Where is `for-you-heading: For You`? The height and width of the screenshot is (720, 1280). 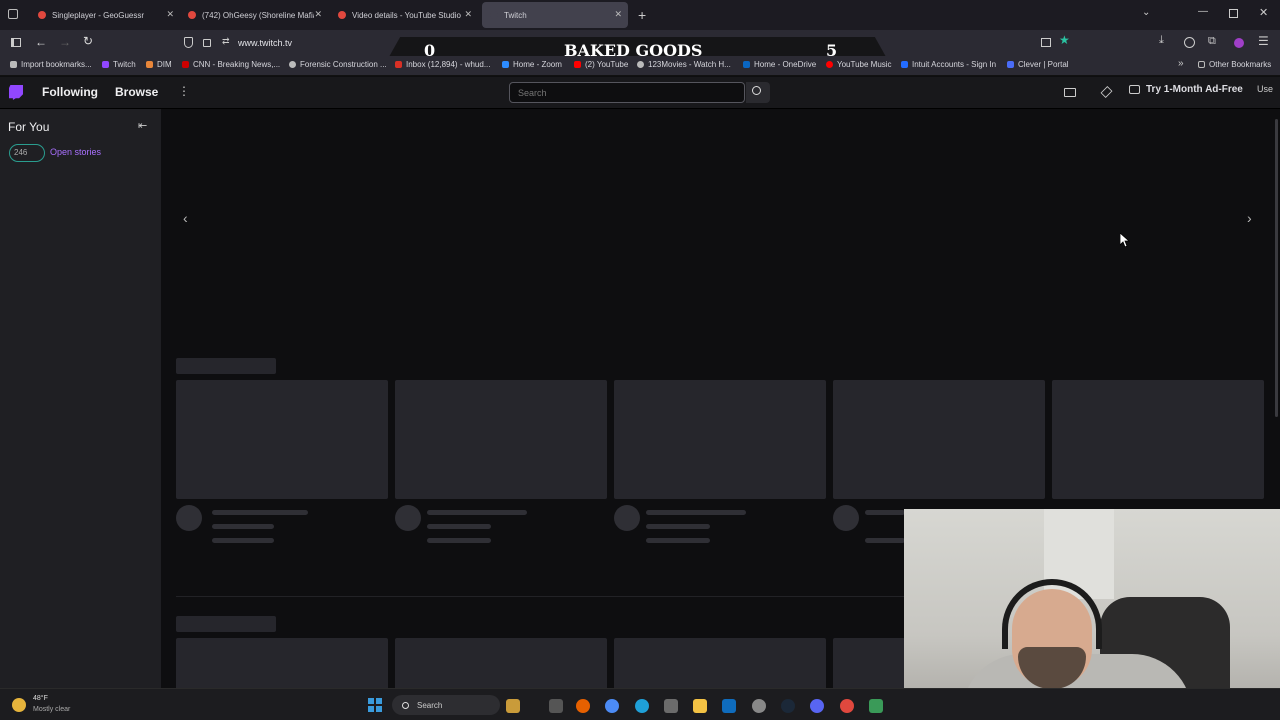
for-you-heading: For You is located at coordinates (29, 127).